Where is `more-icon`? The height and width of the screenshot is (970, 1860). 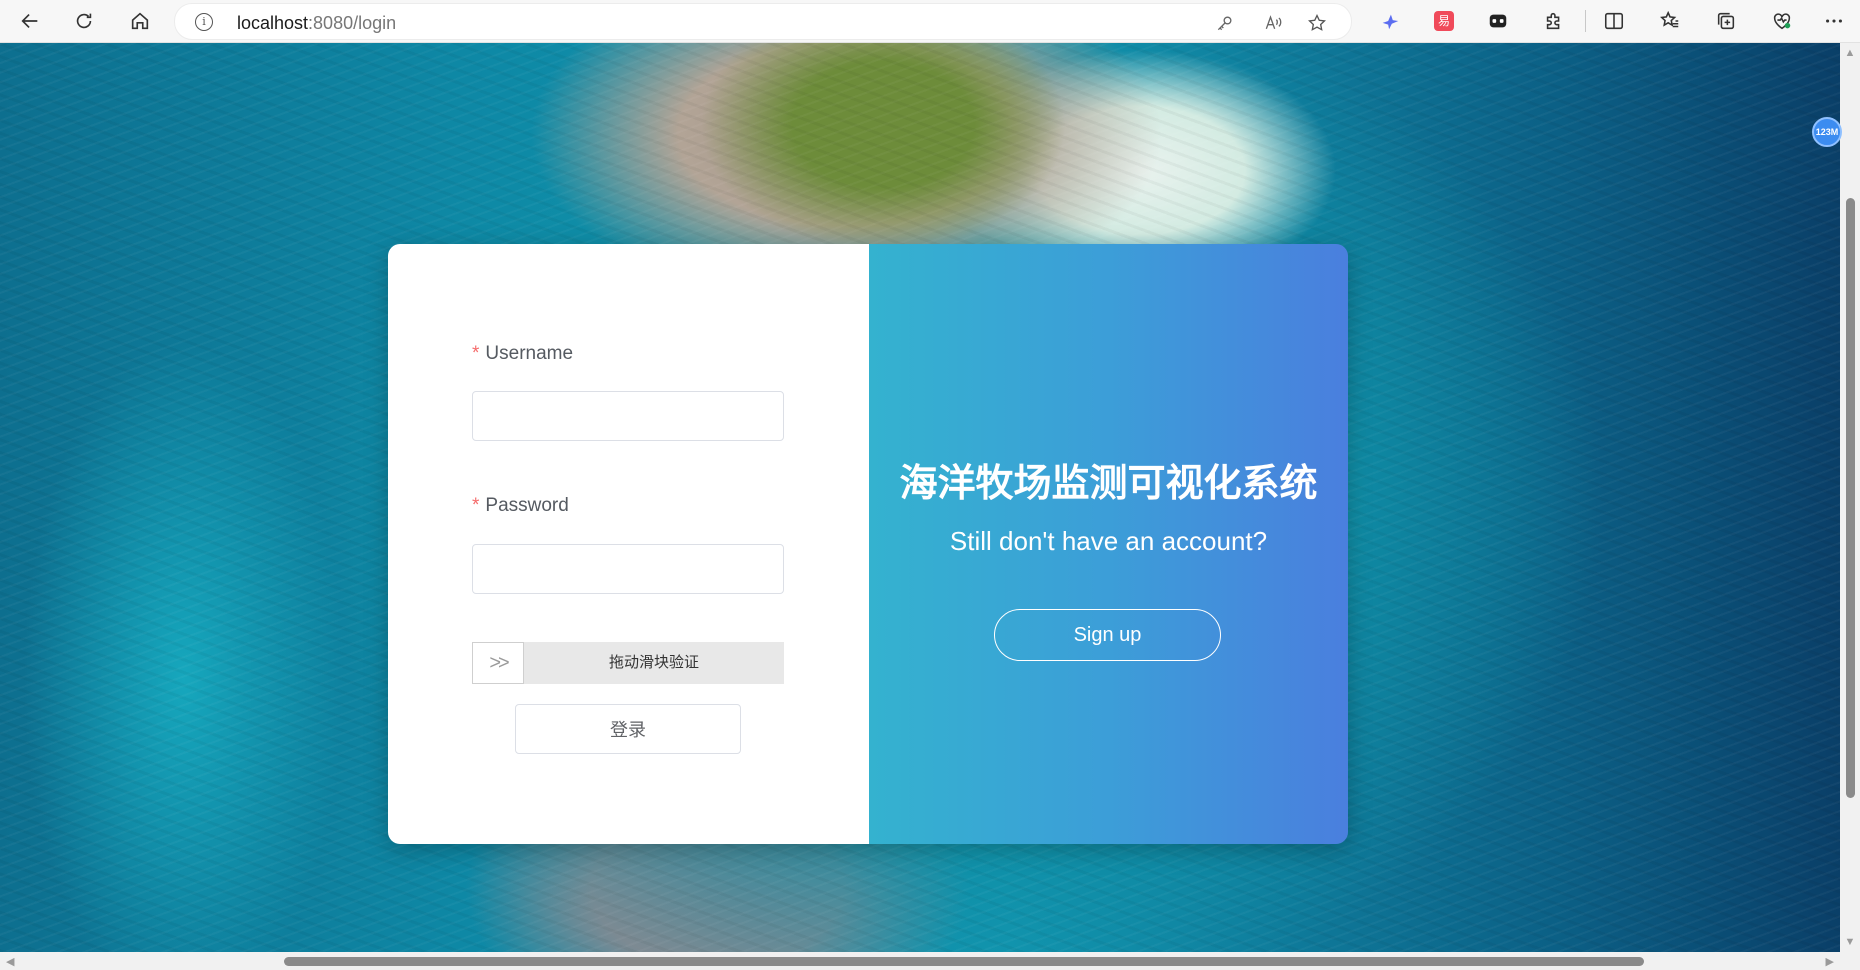
more-icon is located at coordinates (1834, 21).